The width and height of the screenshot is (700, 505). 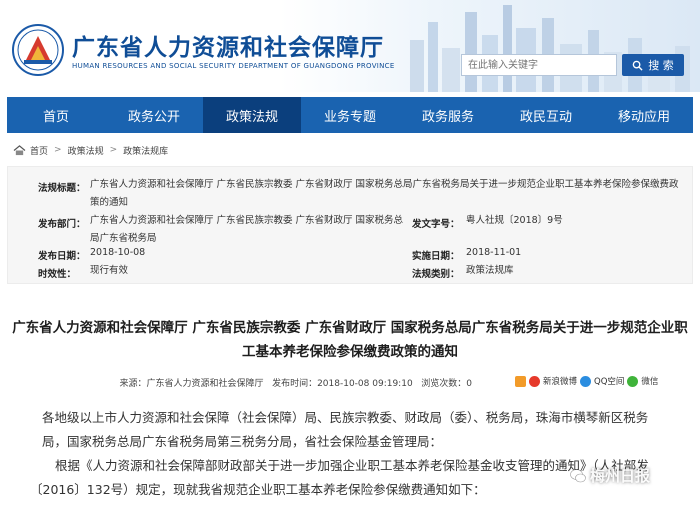 I want to click on wechat-icon, so click(x=633, y=381).